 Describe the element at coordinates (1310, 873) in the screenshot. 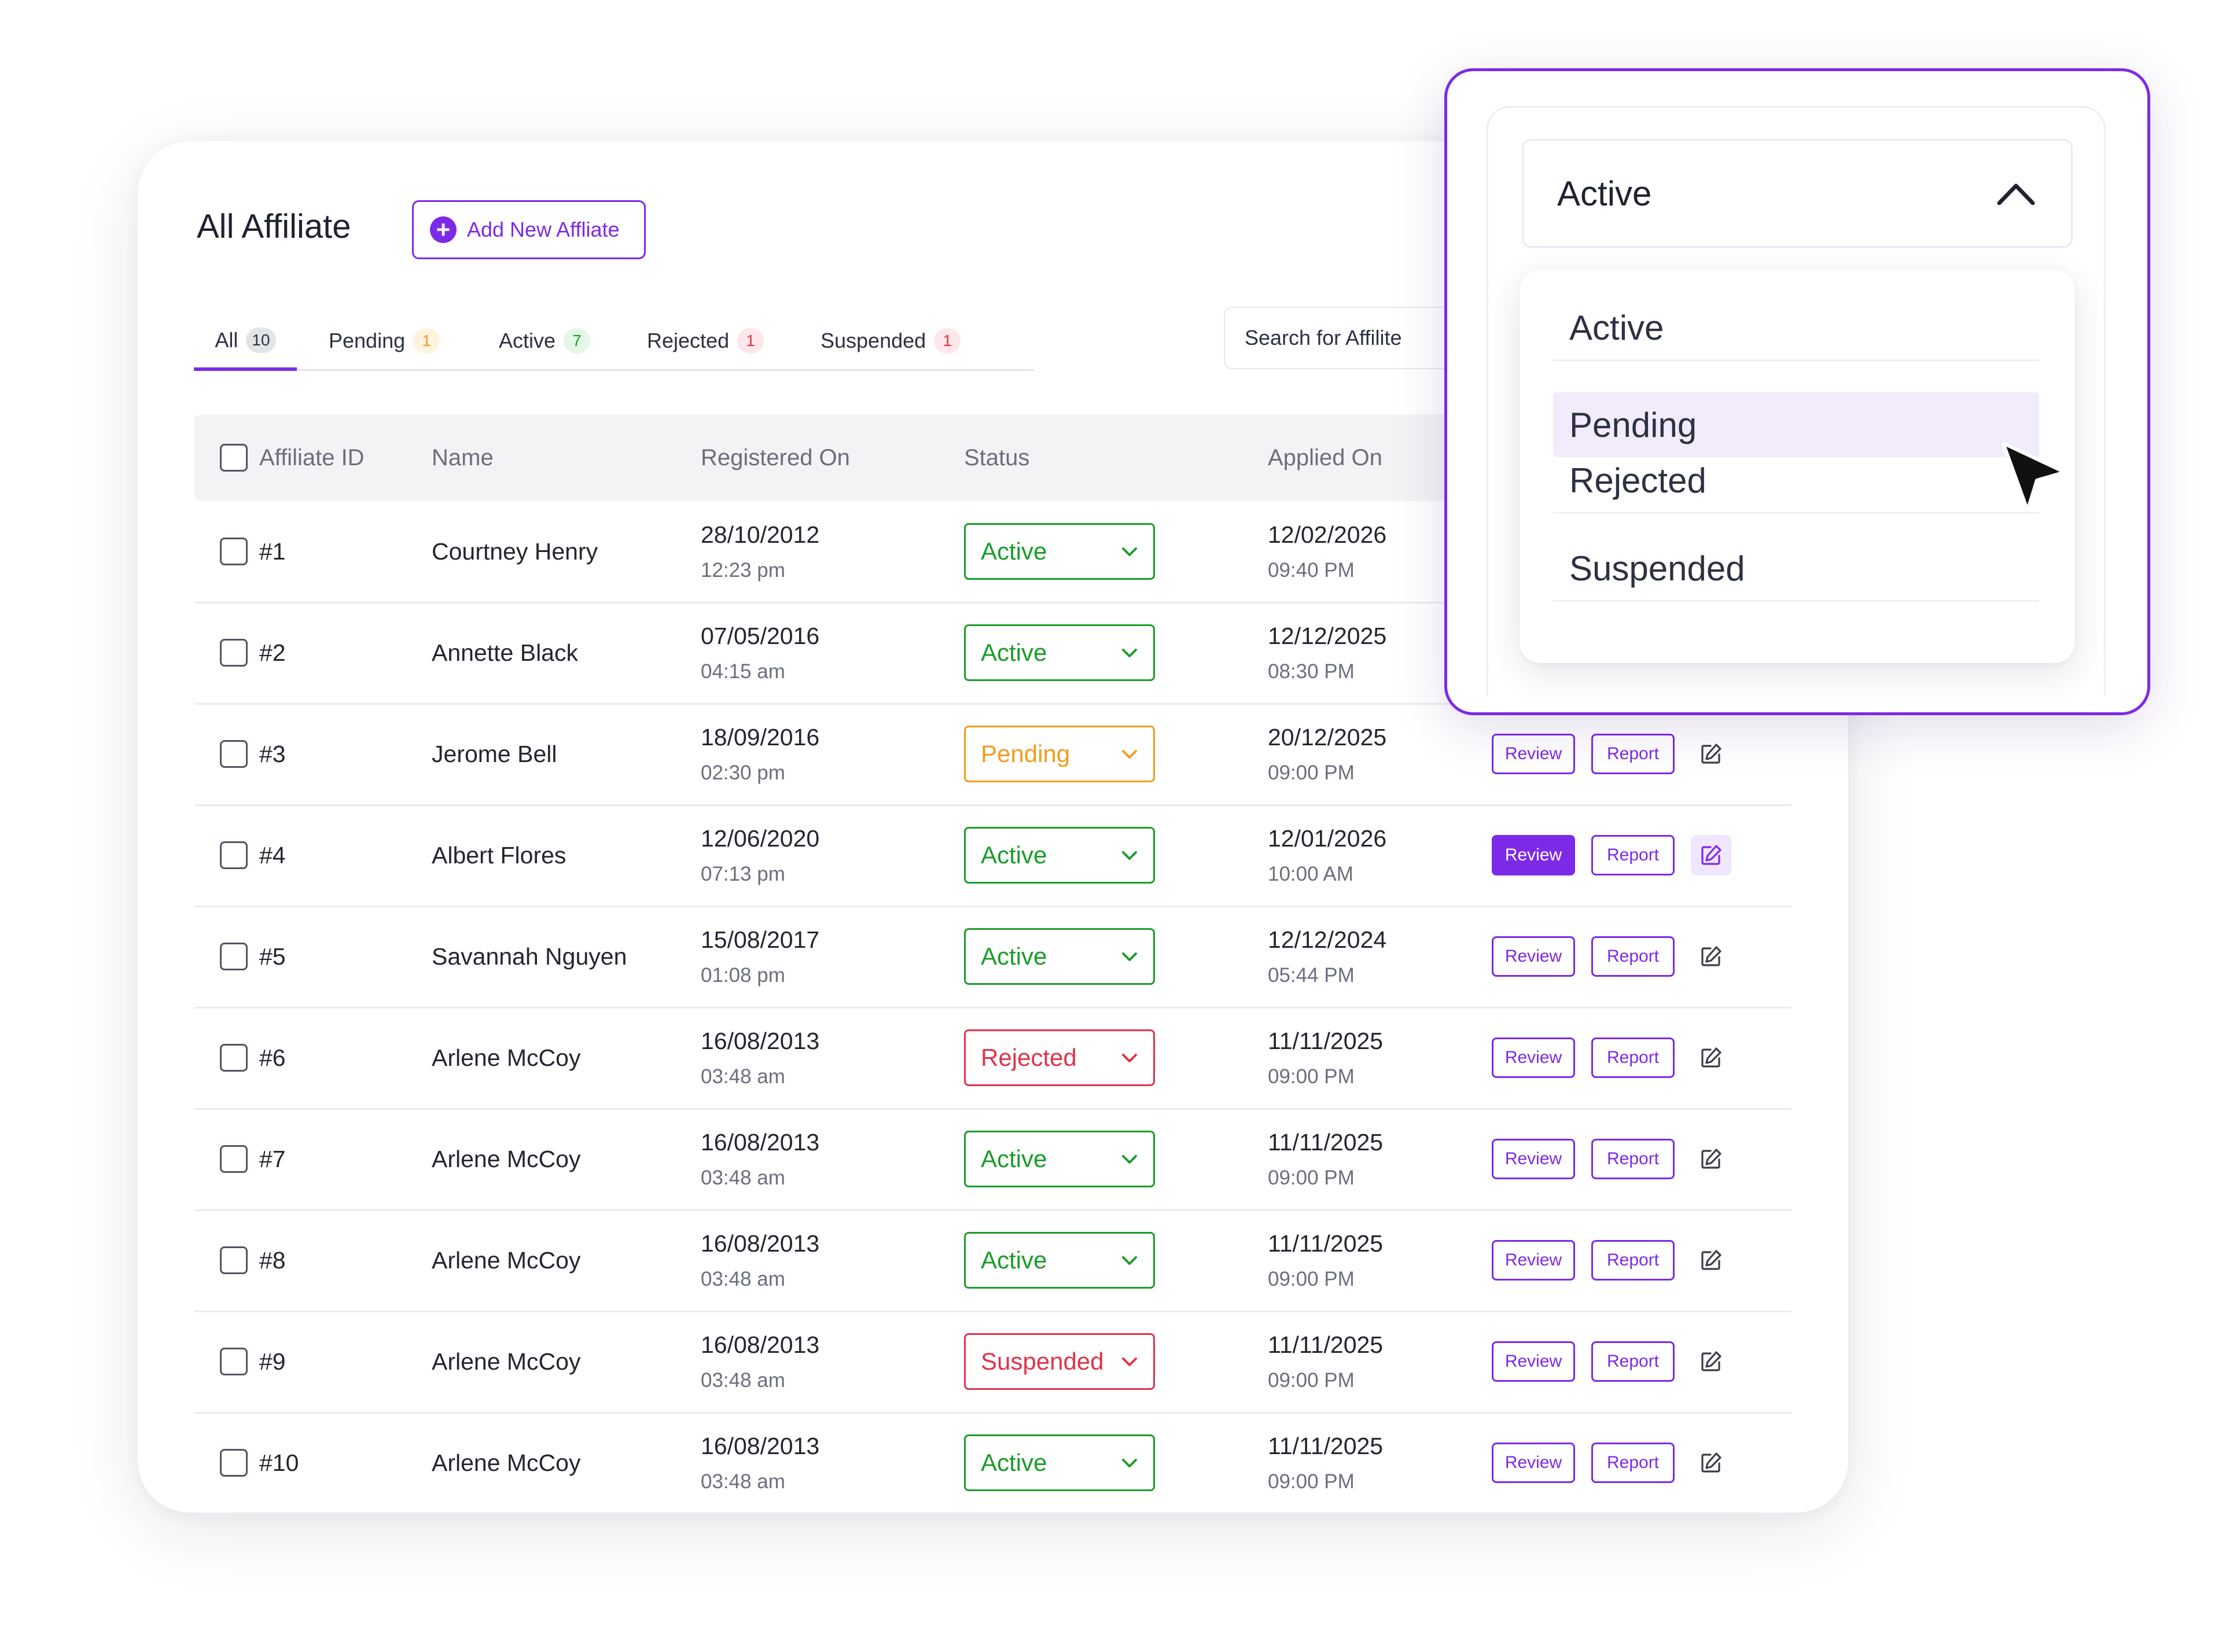

I see `applied-time: 10:00 AM` at that location.